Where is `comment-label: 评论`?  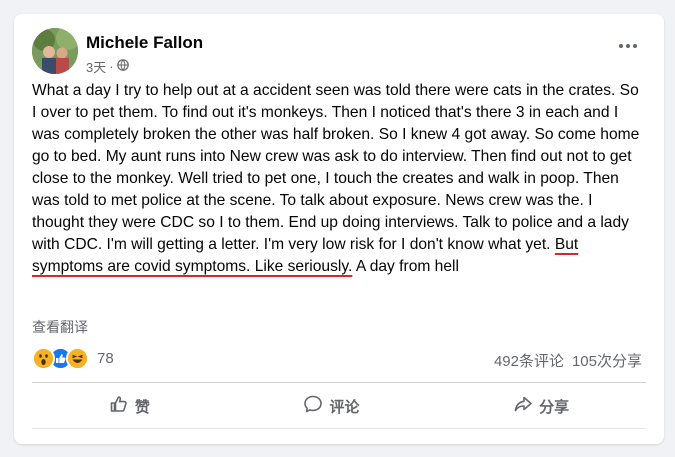
comment-label: 评论 is located at coordinates (344, 407).